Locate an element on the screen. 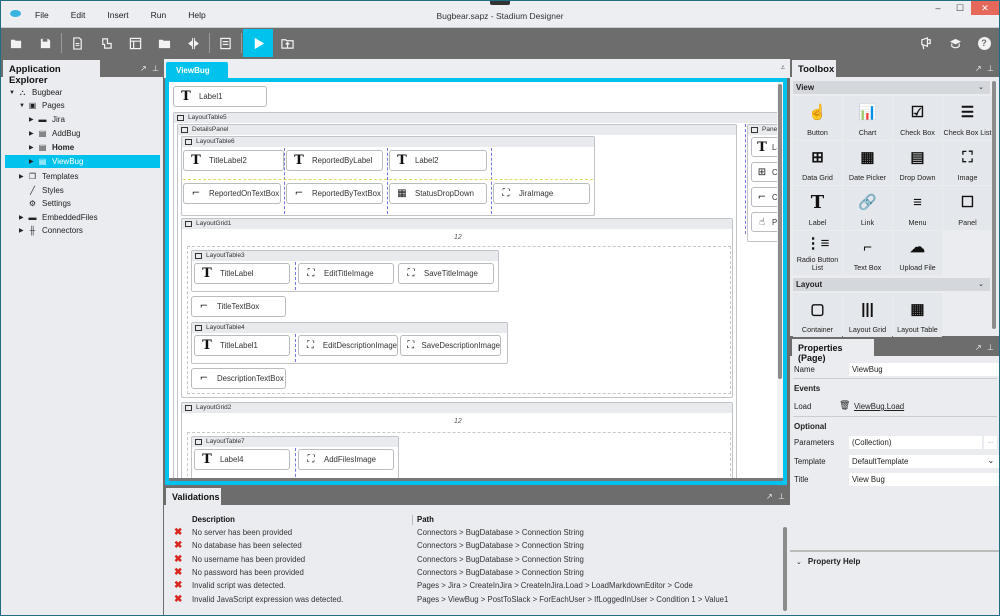 The width and height of the screenshot is (1000, 616). properties-float-icon: ↗ is located at coordinates (978, 347).